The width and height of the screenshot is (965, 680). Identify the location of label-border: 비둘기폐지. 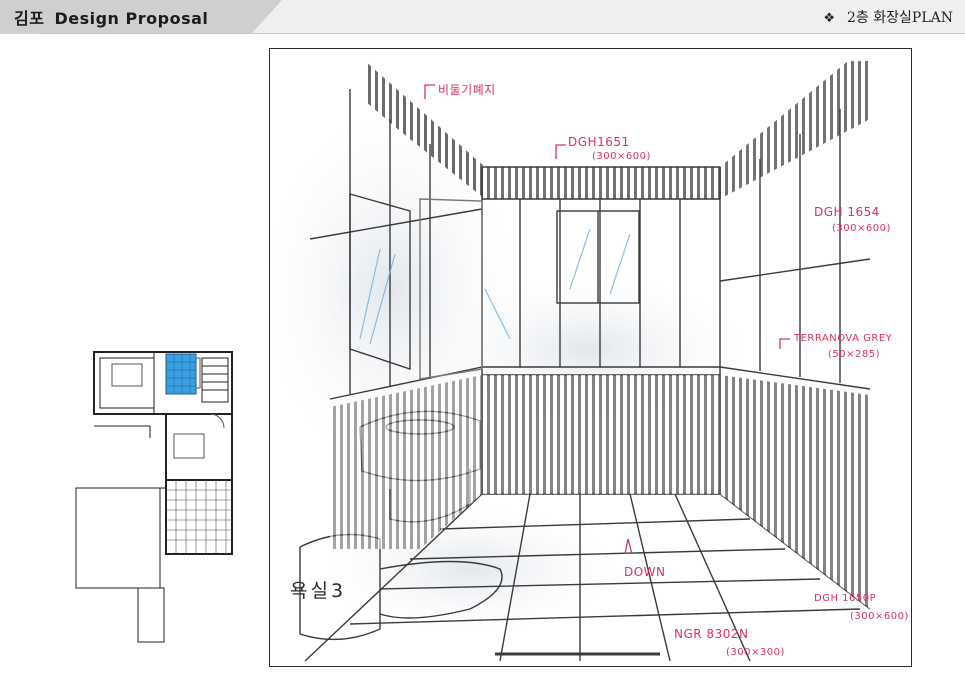
(467, 90).